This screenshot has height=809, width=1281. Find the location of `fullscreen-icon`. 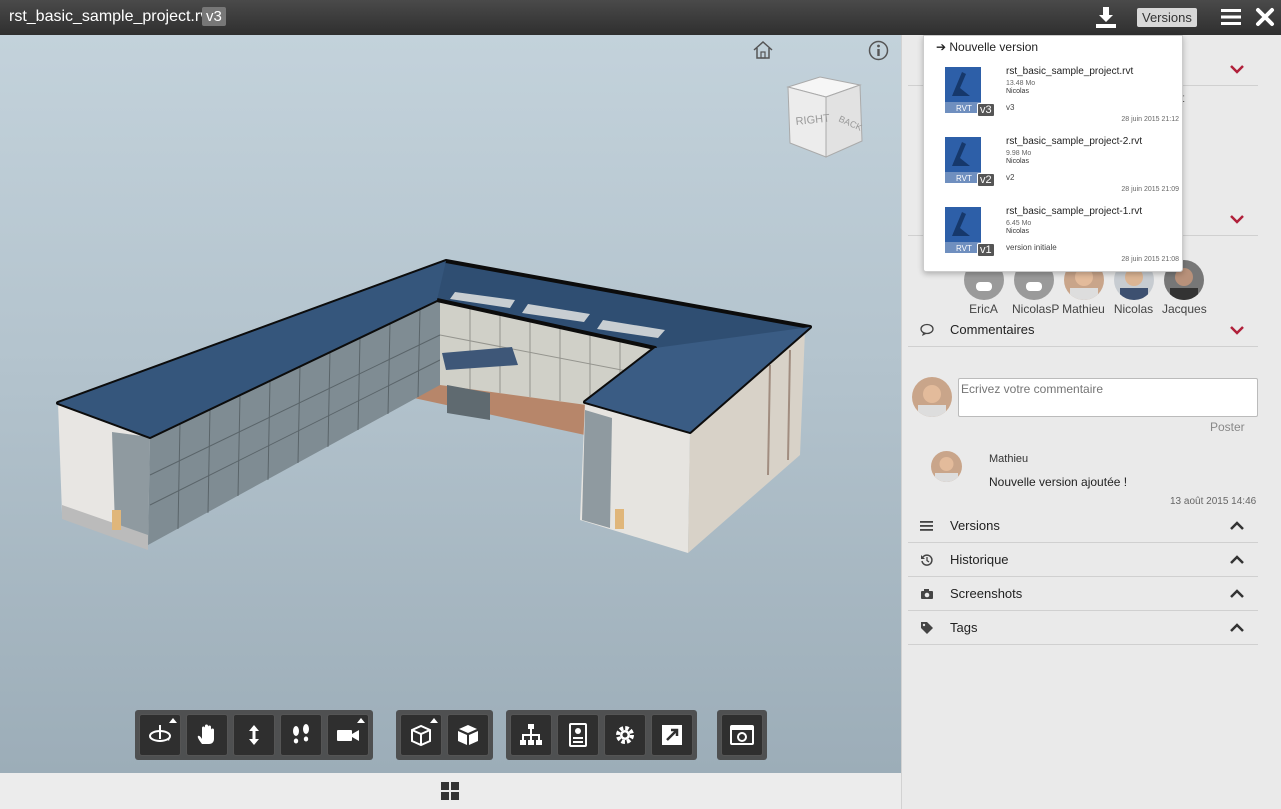

fullscreen-icon is located at coordinates (672, 735).